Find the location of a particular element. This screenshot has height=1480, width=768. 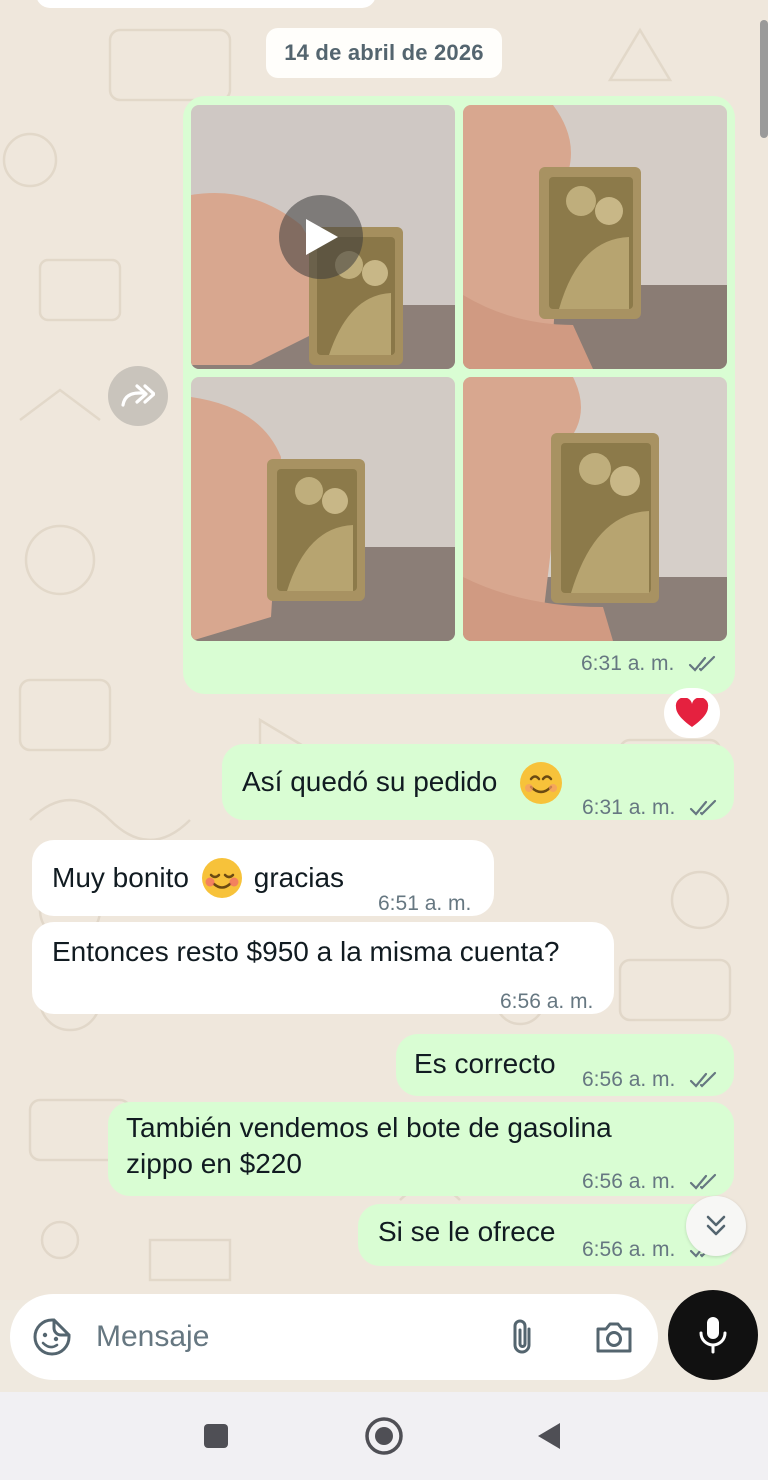

attach-icon is located at coordinates (522, 1336).